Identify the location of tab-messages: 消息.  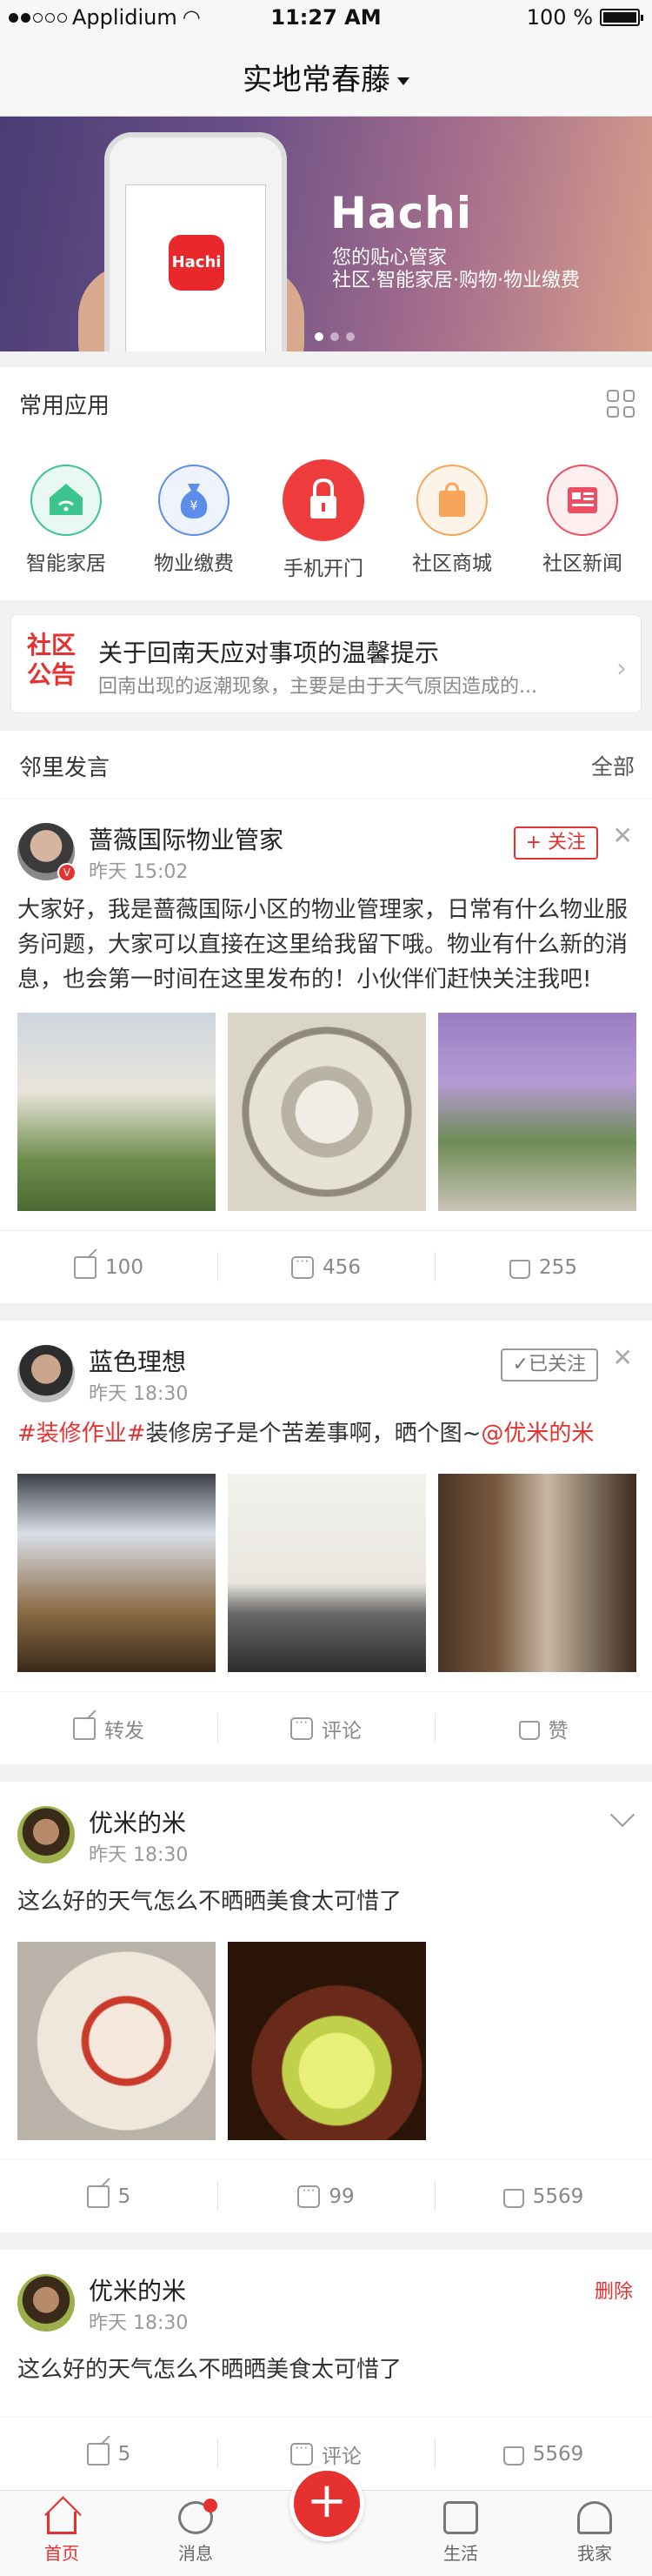
(195, 2532).